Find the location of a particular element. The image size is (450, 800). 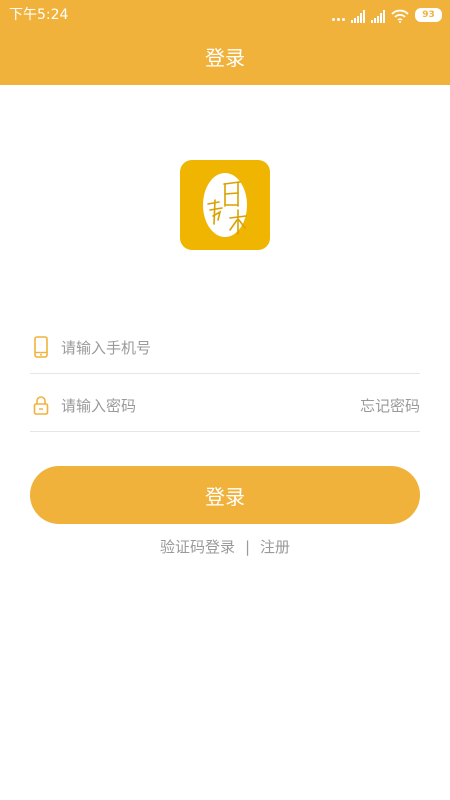

status-icons: 93 is located at coordinates (387, 15).